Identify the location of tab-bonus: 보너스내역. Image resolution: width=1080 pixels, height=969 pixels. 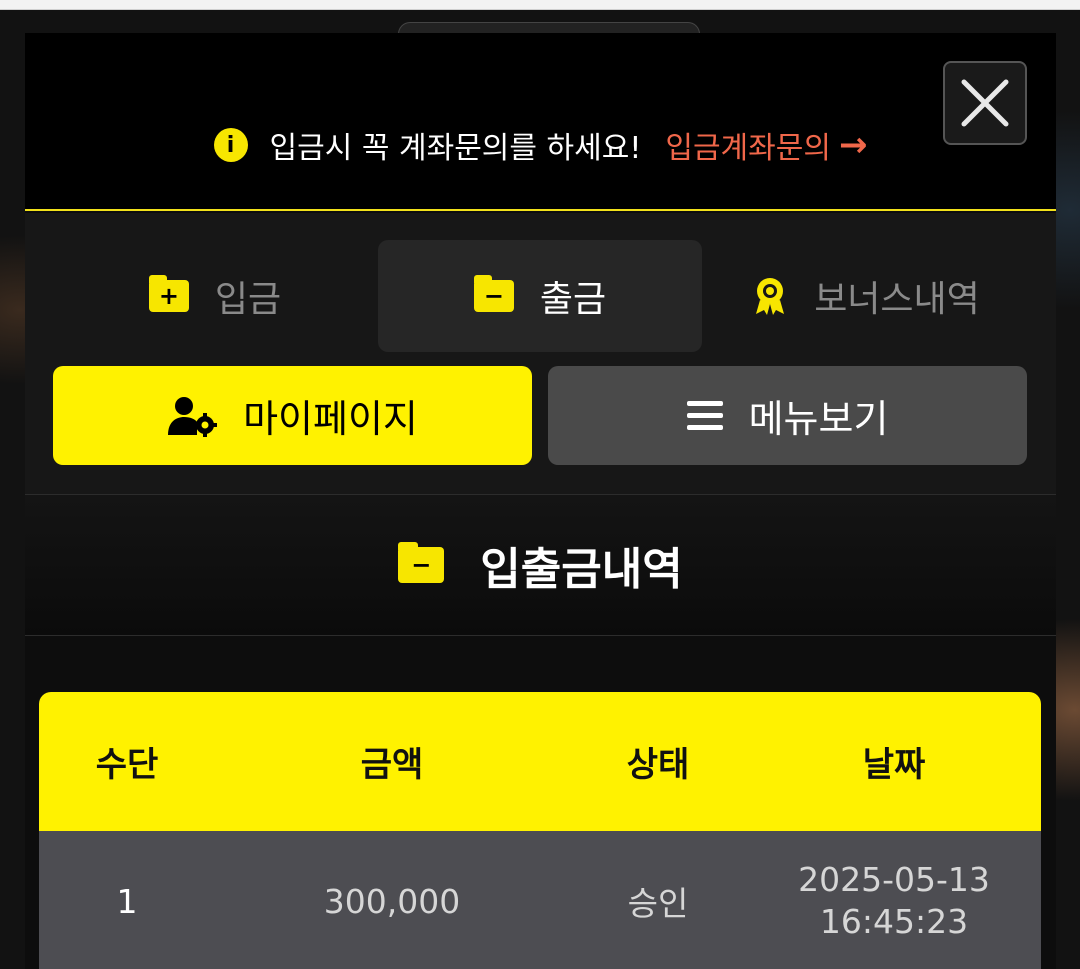
(866, 296).